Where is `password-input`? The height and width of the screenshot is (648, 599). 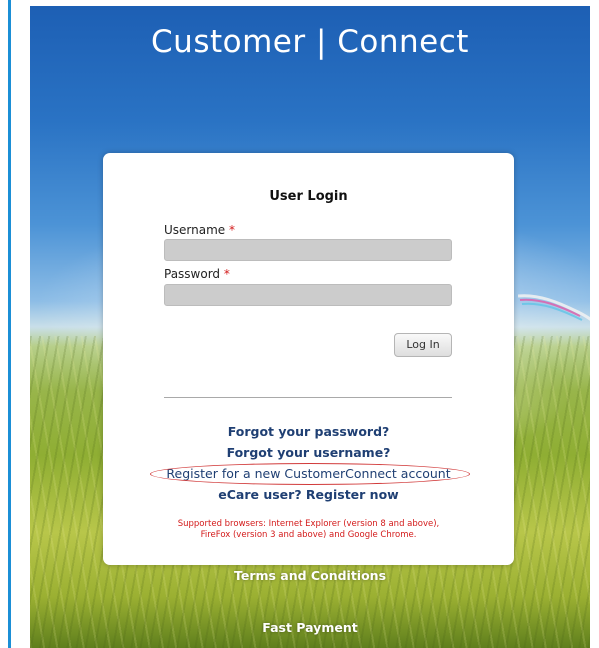 password-input is located at coordinates (308, 295).